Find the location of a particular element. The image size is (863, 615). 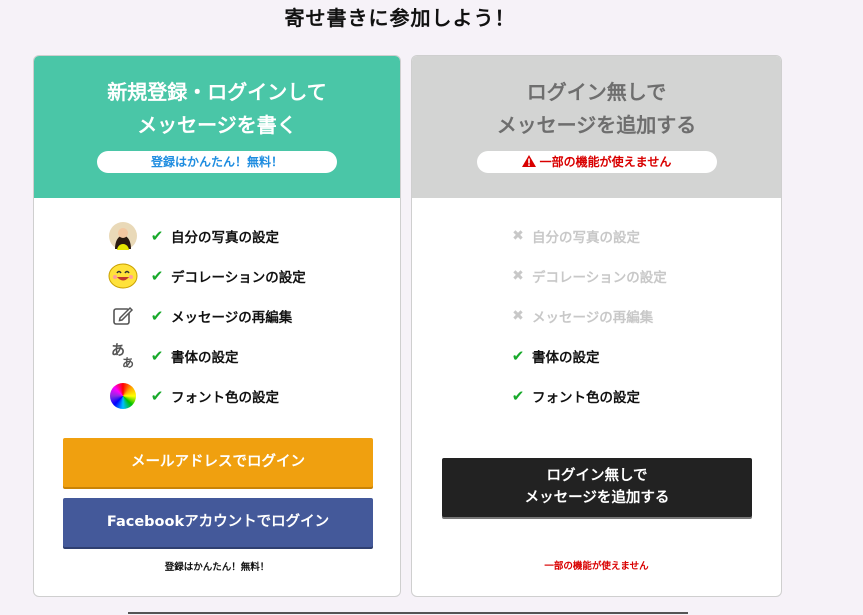

feature-photo: ✔ 自分の写真の設定 is located at coordinates (193, 236).